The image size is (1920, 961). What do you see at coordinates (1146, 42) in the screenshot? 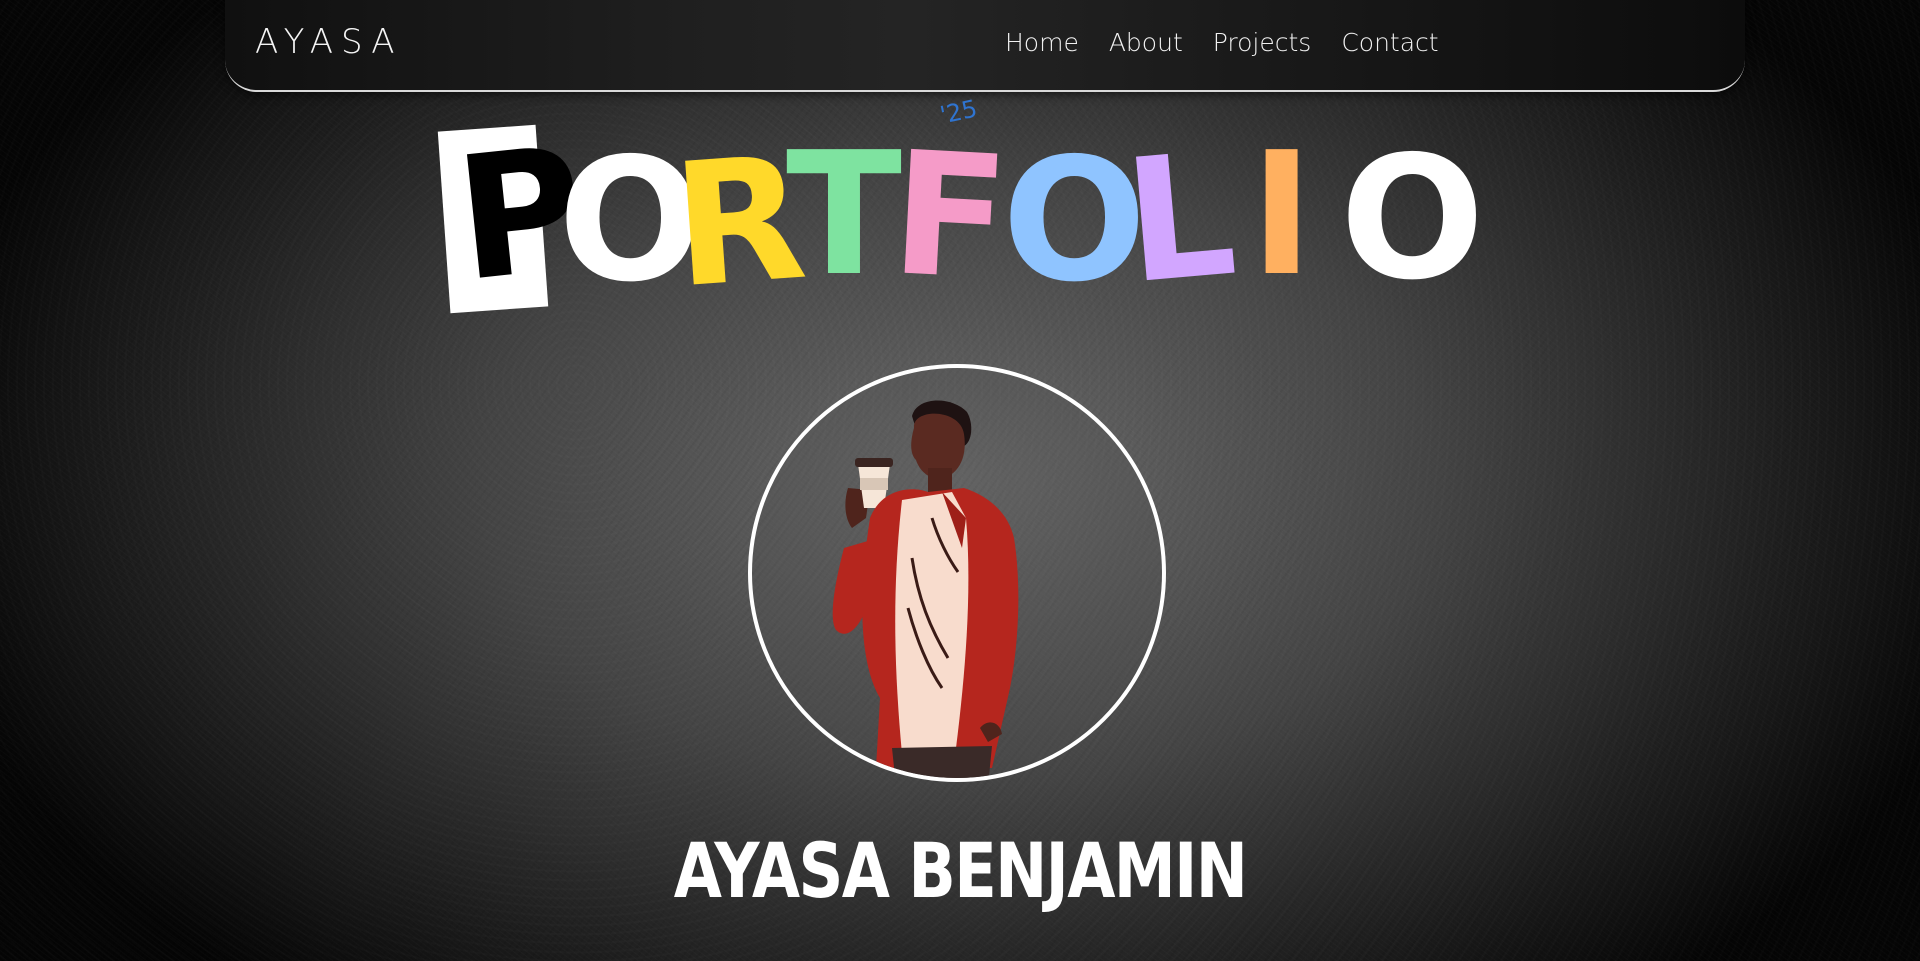
I see `nav-about-link: About` at bounding box center [1146, 42].